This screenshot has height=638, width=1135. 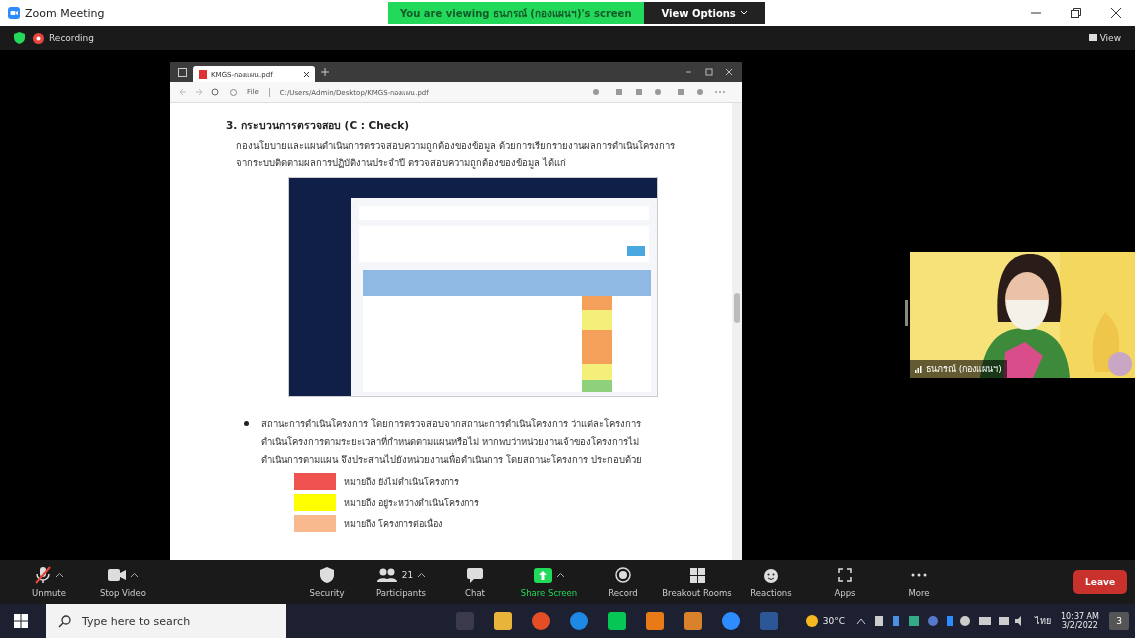 What do you see at coordinates (451, 441) in the screenshot?
I see `bullet-text-line: ดำเนินโครงการตามระยะเวลาที่กำหนดตามแผนหรือไม่ หากพบว่าหน่วยงานเจ้าของโครงการไม่` at bounding box center [451, 441].